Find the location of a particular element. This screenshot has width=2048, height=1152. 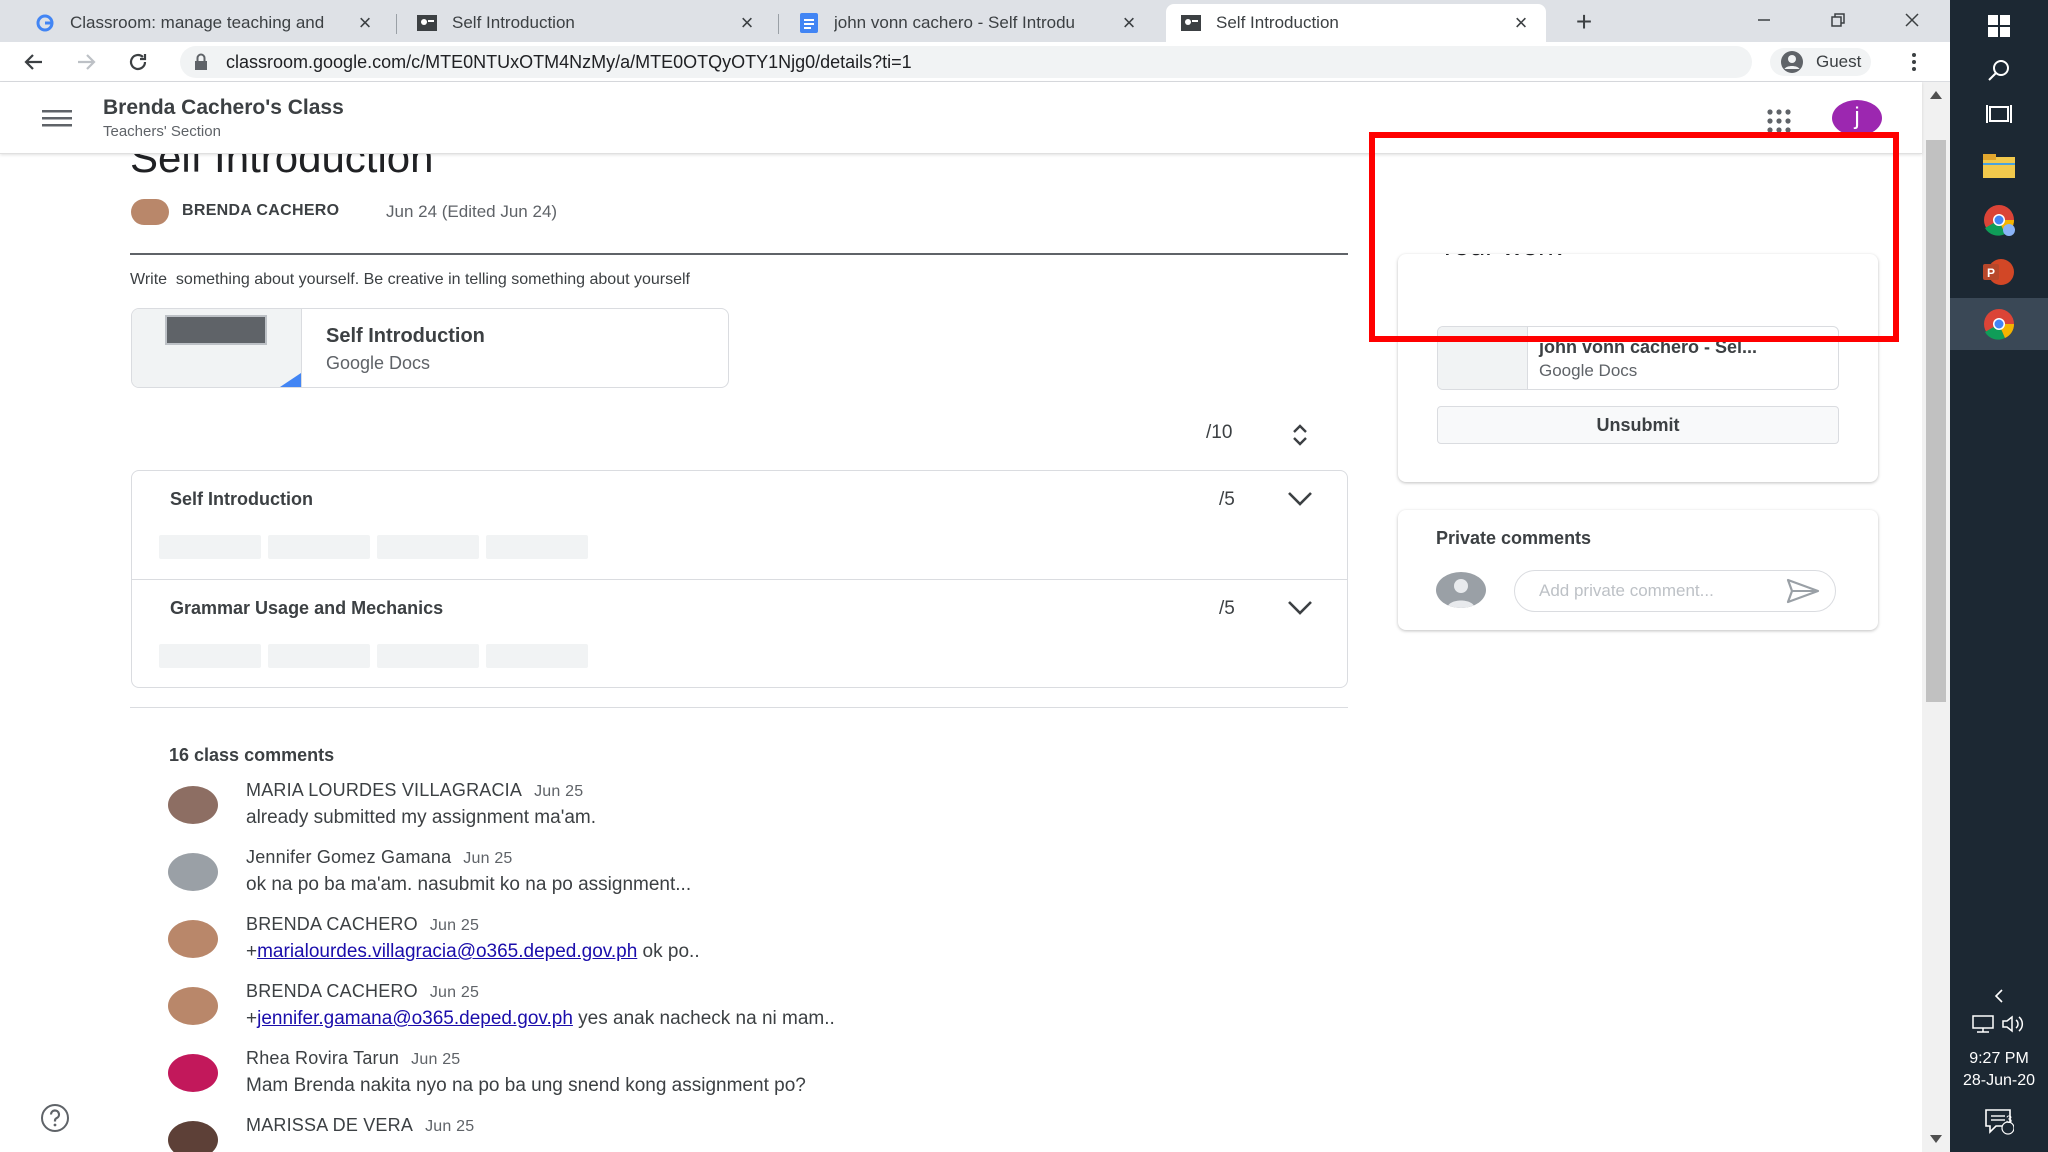

back-arrow-icon is located at coordinates (34, 62).